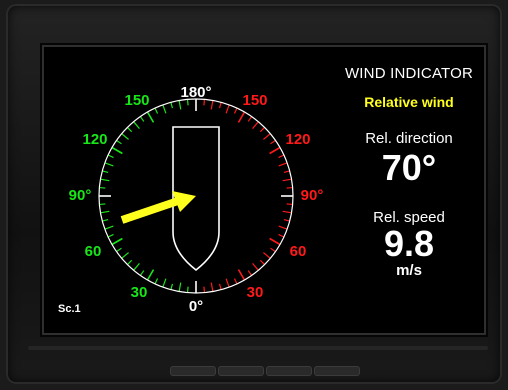  What do you see at coordinates (409, 73) in the screenshot?
I see `panel-title: WIND INDICATOR` at bounding box center [409, 73].